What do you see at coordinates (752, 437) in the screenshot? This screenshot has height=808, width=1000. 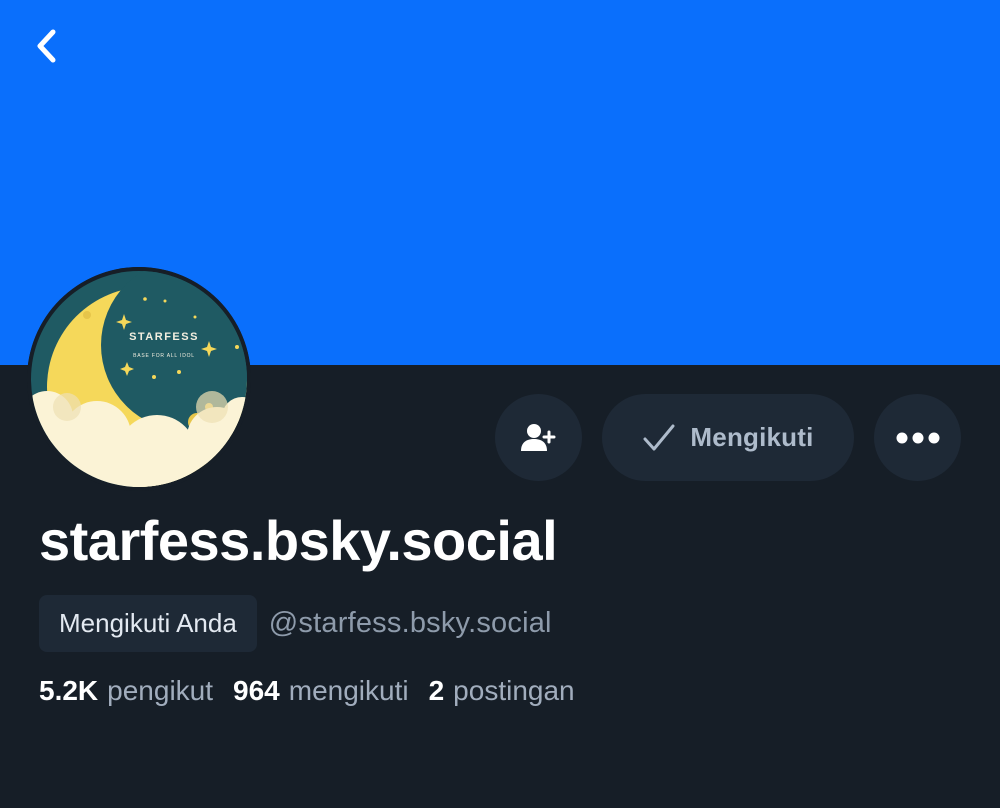 I see `following-button-label: Mengikuti` at bounding box center [752, 437].